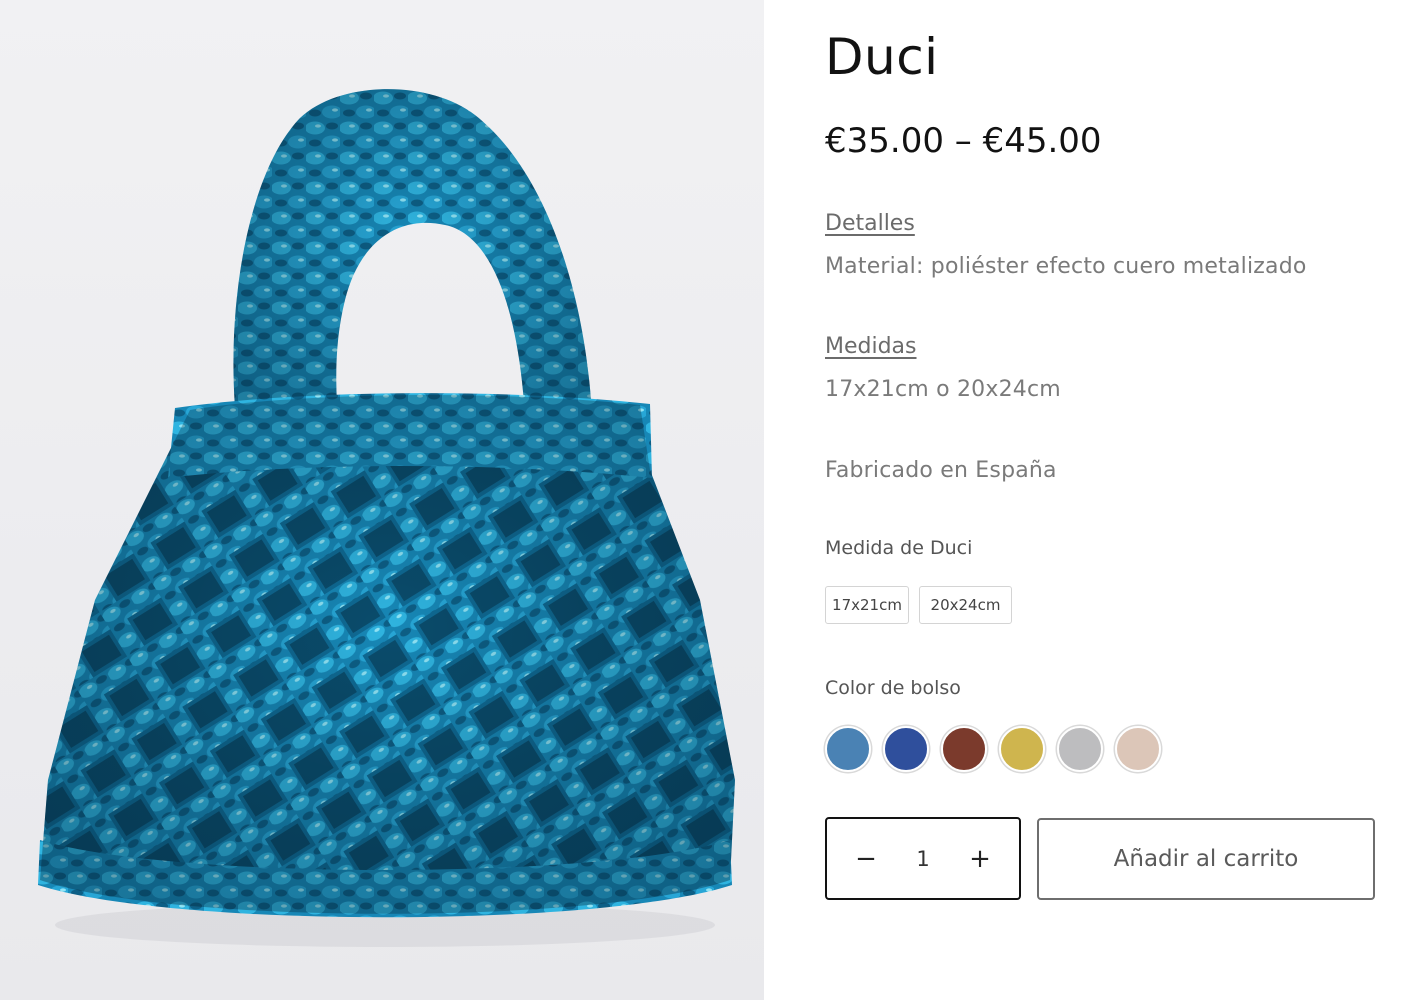 This screenshot has width=1426, height=1000. Describe the element at coordinates (993, 749) in the screenshot. I see `color-selector` at that location.